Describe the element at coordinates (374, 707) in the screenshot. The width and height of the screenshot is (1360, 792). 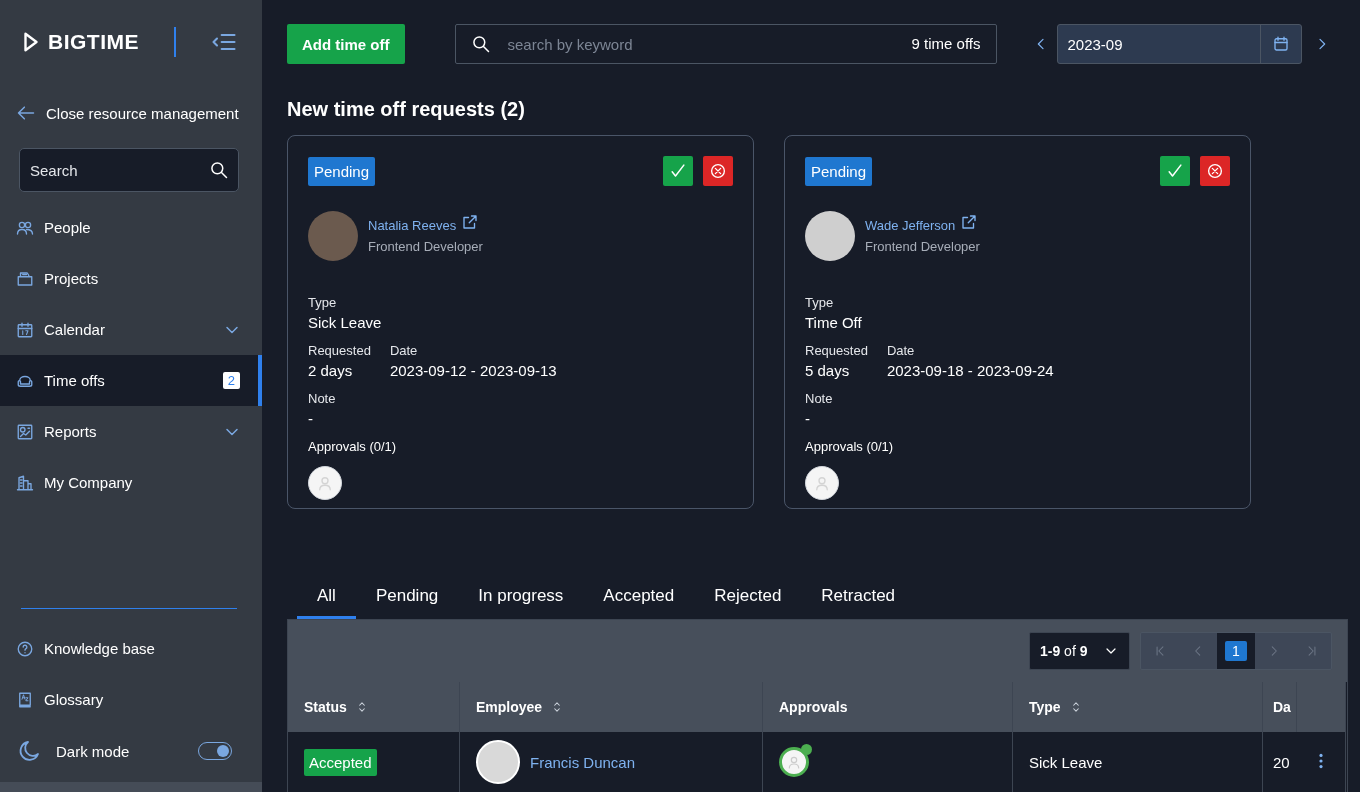
I see `column-header: Status` at that location.